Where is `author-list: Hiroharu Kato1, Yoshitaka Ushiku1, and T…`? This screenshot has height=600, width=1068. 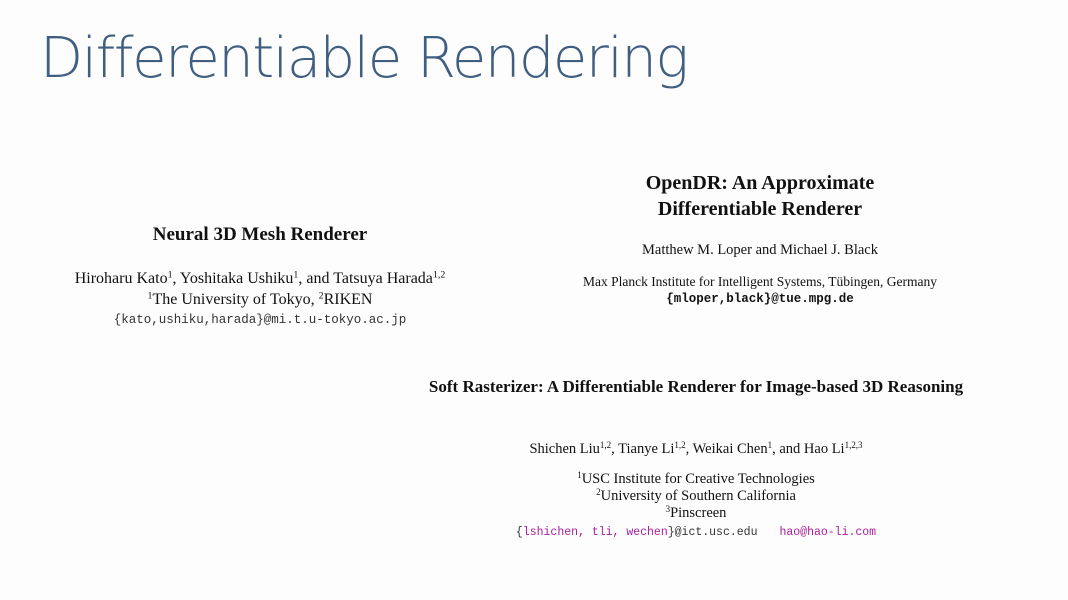
author-list: Hiroharu Kato1, Yoshitaka Ushiku1, and T… is located at coordinates (260, 278).